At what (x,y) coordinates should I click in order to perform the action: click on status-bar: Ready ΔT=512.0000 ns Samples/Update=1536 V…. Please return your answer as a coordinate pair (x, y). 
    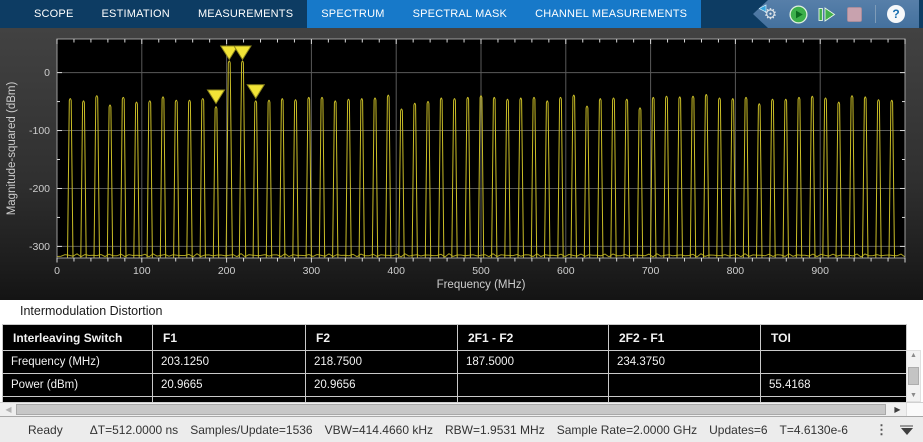
    Looking at the image, I should click on (461, 429).